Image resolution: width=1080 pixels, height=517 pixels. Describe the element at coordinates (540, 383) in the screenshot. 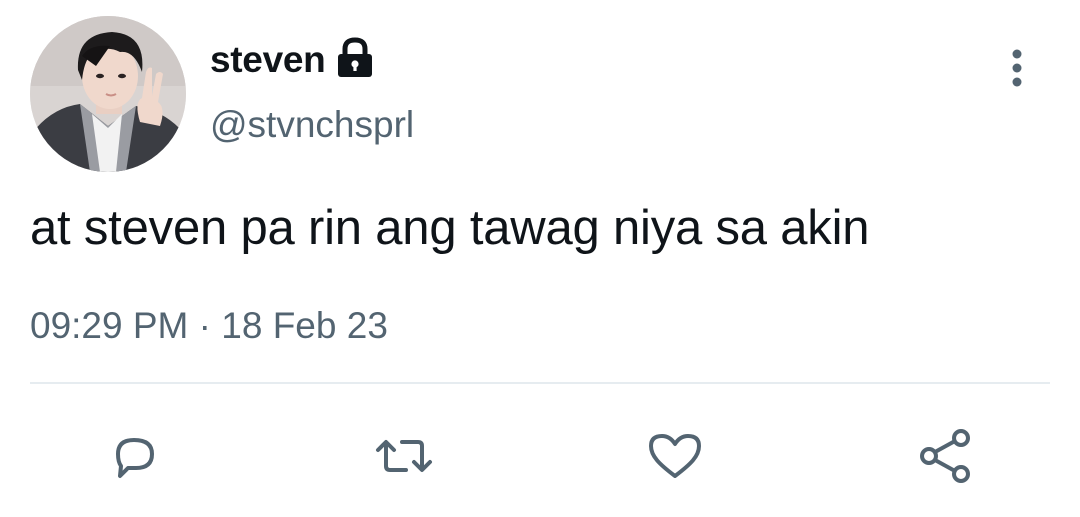

I see `divider` at that location.